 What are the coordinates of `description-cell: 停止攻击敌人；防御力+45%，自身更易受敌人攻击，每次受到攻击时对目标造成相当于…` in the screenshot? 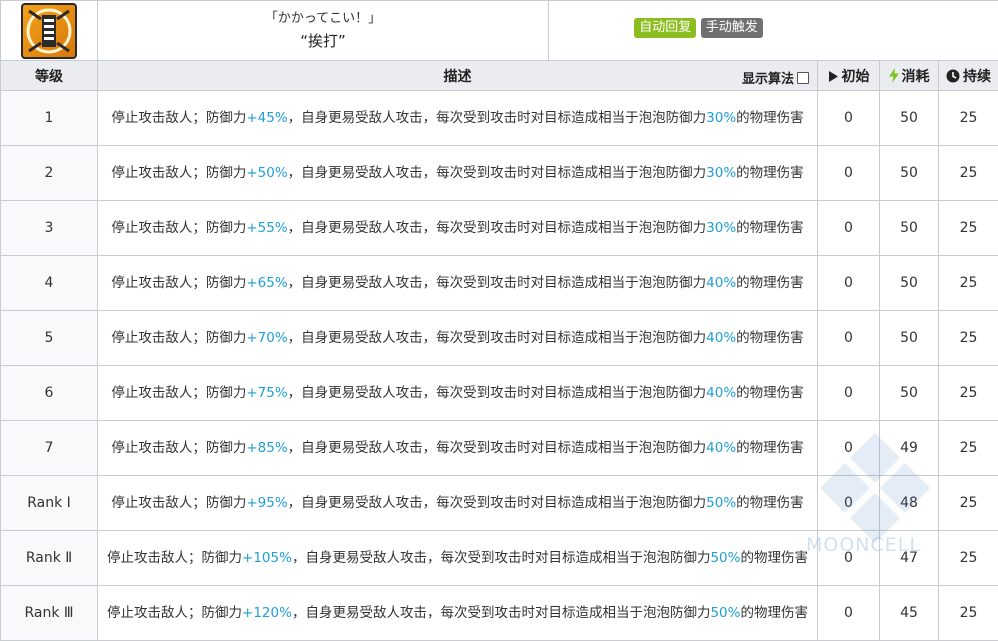 It's located at (458, 118).